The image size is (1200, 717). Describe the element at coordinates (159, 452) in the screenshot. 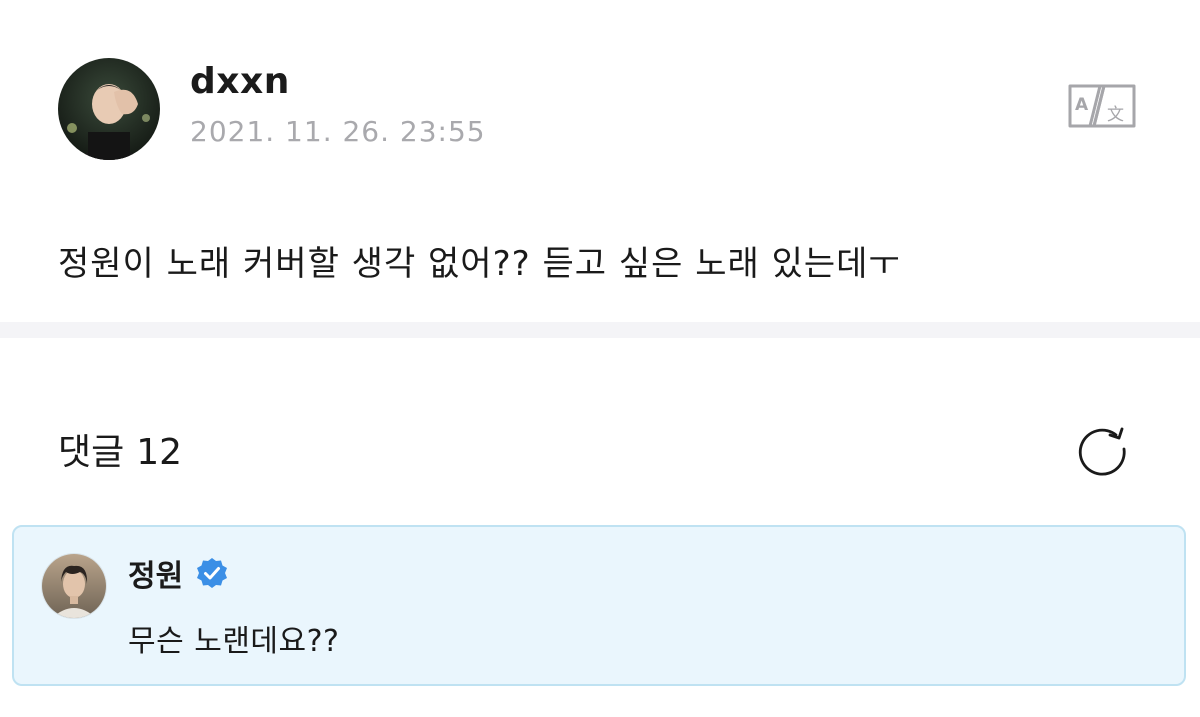

I see `comments-count: 12` at that location.